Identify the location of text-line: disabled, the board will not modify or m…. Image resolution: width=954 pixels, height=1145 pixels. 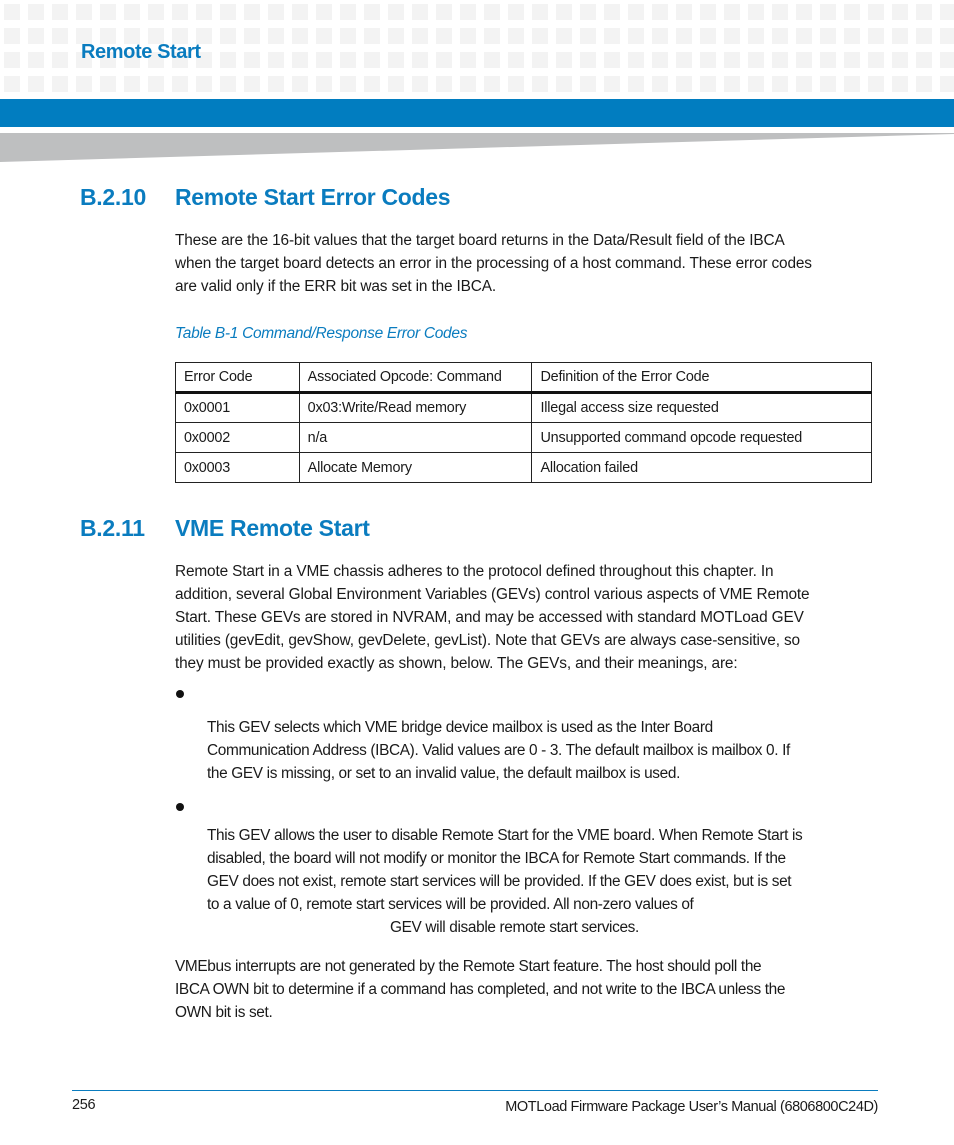
(496, 858).